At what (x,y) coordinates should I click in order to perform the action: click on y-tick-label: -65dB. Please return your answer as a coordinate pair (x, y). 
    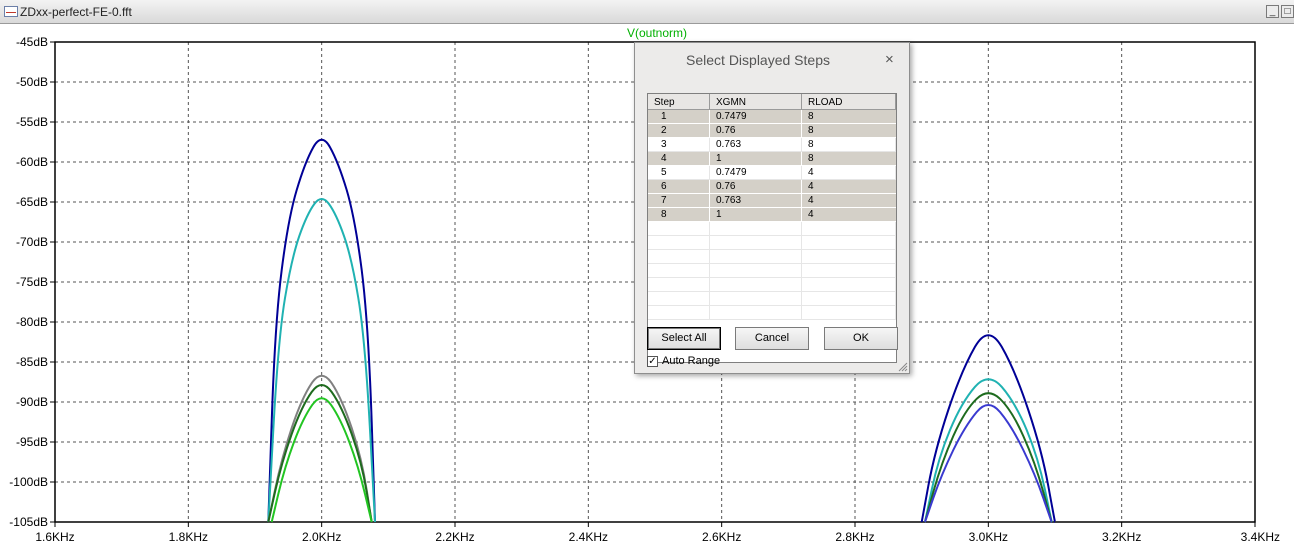
    Looking at the image, I should click on (32, 202).